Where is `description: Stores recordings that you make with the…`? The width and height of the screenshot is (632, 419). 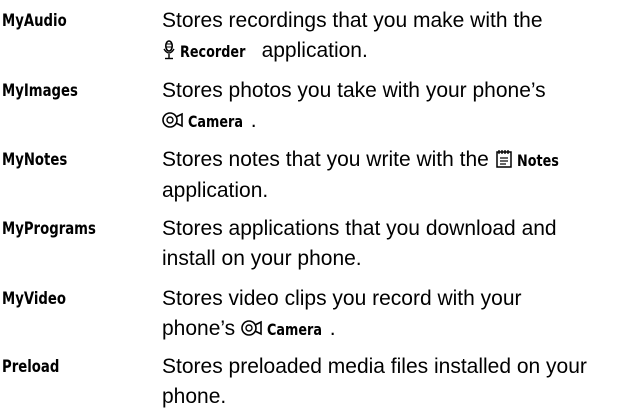
description: Stores recordings that you make with the… is located at coordinates (397, 36).